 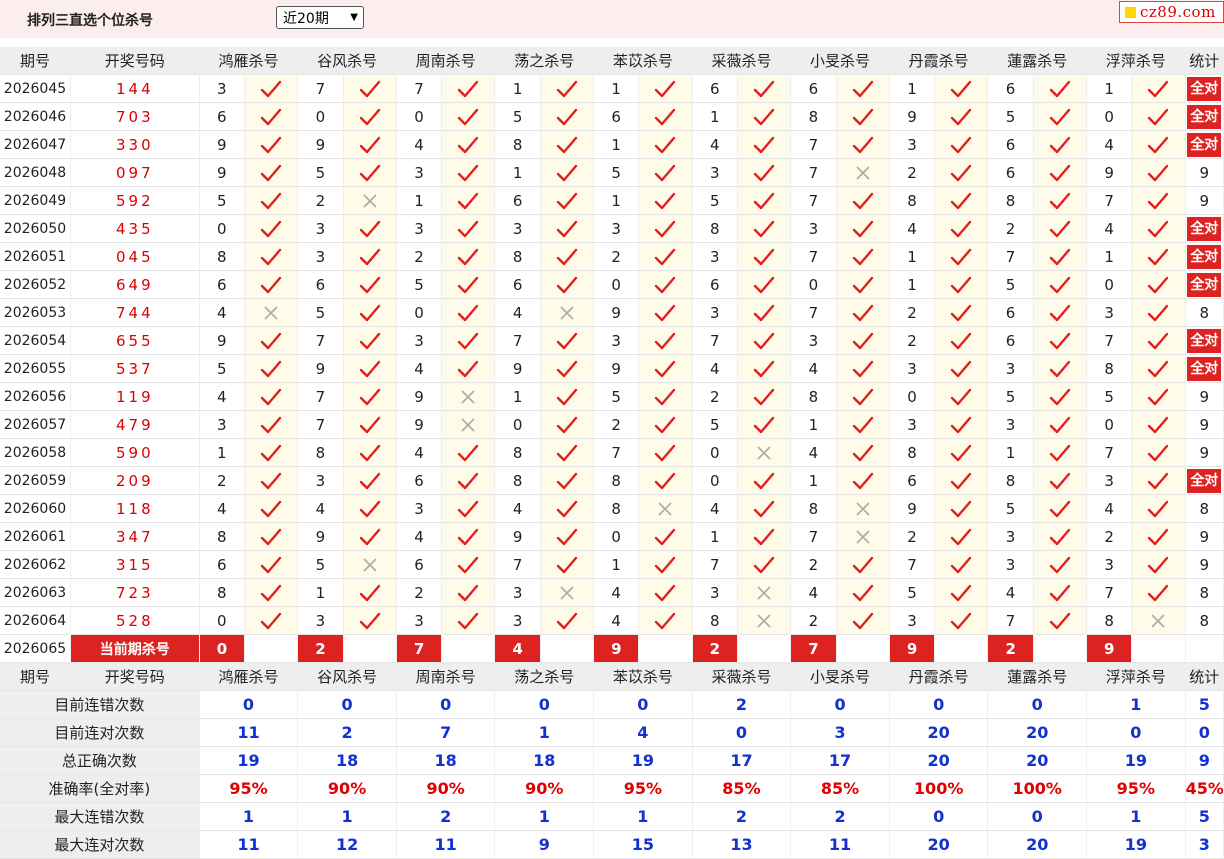 I want to click on table-row: 2026055 537 5 9 4 9 9 4 4 3 3 8 全对, so click(x=612, y=368).